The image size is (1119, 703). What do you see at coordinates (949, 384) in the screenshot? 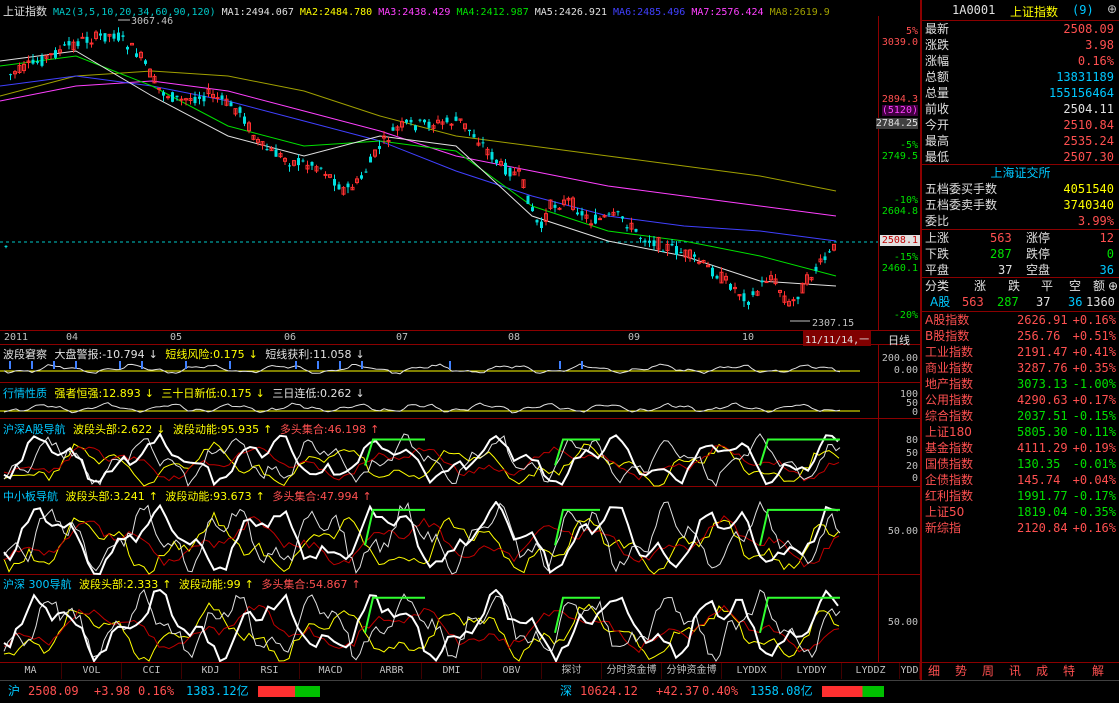
I see `index-name: 地产指数` at bounding box center [949, 384].